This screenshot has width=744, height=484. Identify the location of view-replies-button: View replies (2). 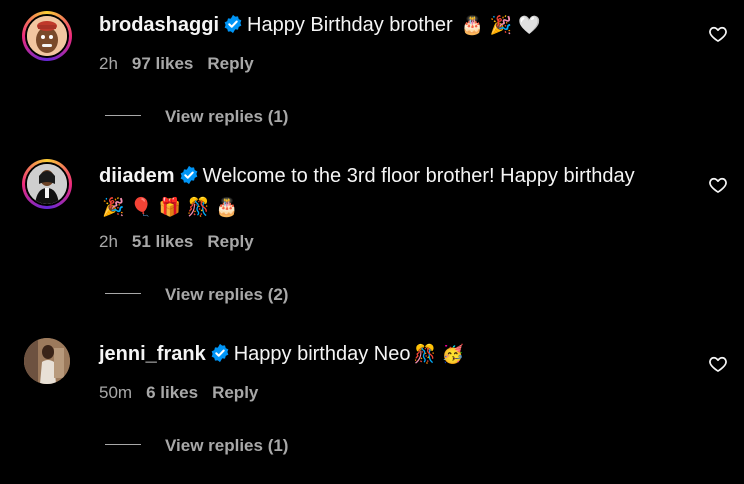
(196, 295).